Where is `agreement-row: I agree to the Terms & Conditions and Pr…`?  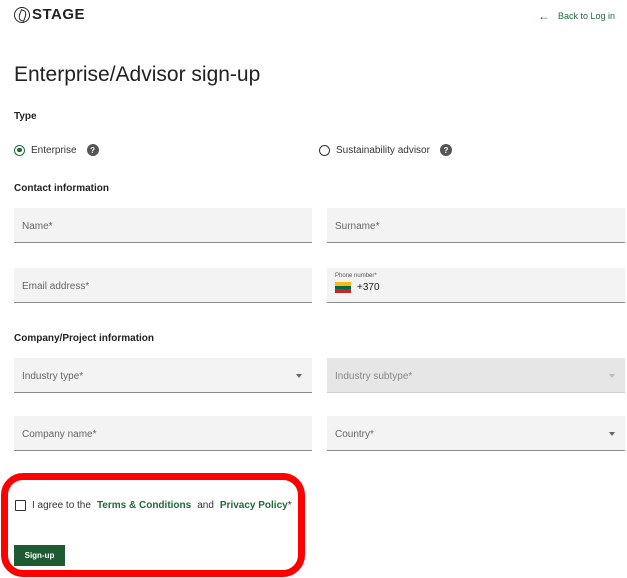 agreement-row: I agree to the Terms & Conditions and Pr… is located at coordinates (153, 505).